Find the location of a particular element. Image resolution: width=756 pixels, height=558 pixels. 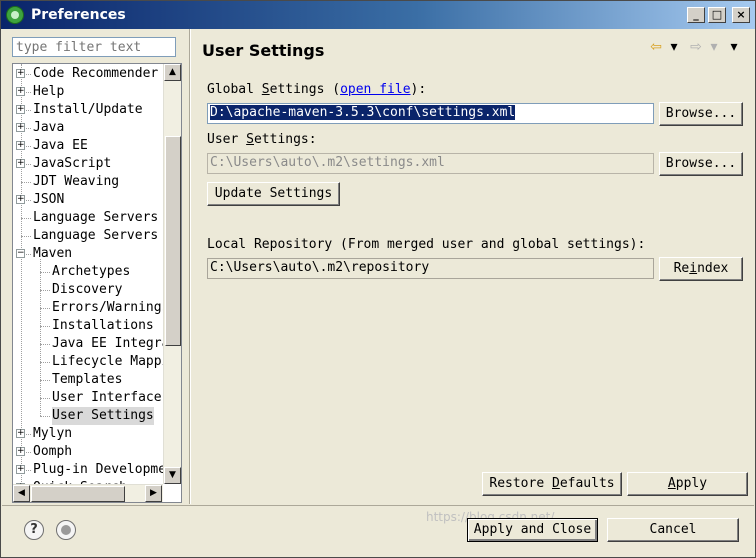

tree-item: − Maven is located at coordinates (88, 254).